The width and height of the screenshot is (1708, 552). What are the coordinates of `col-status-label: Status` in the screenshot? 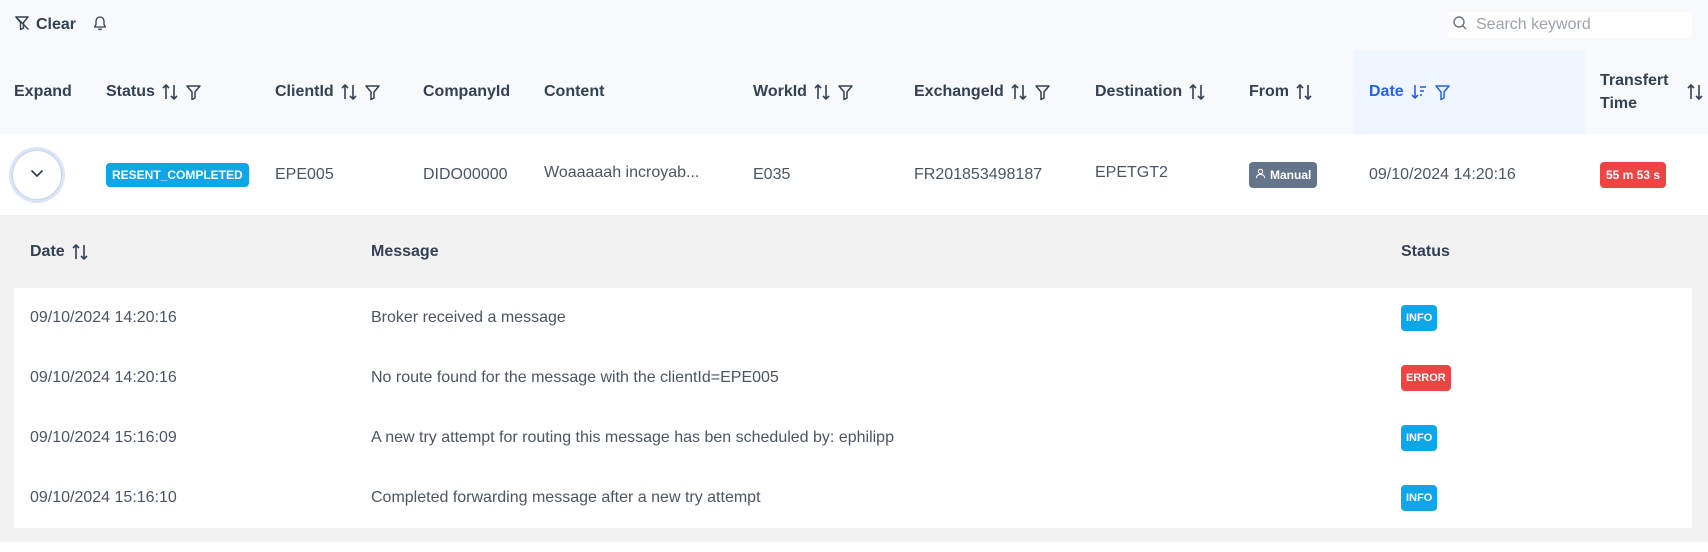 It's located at (130, 91).